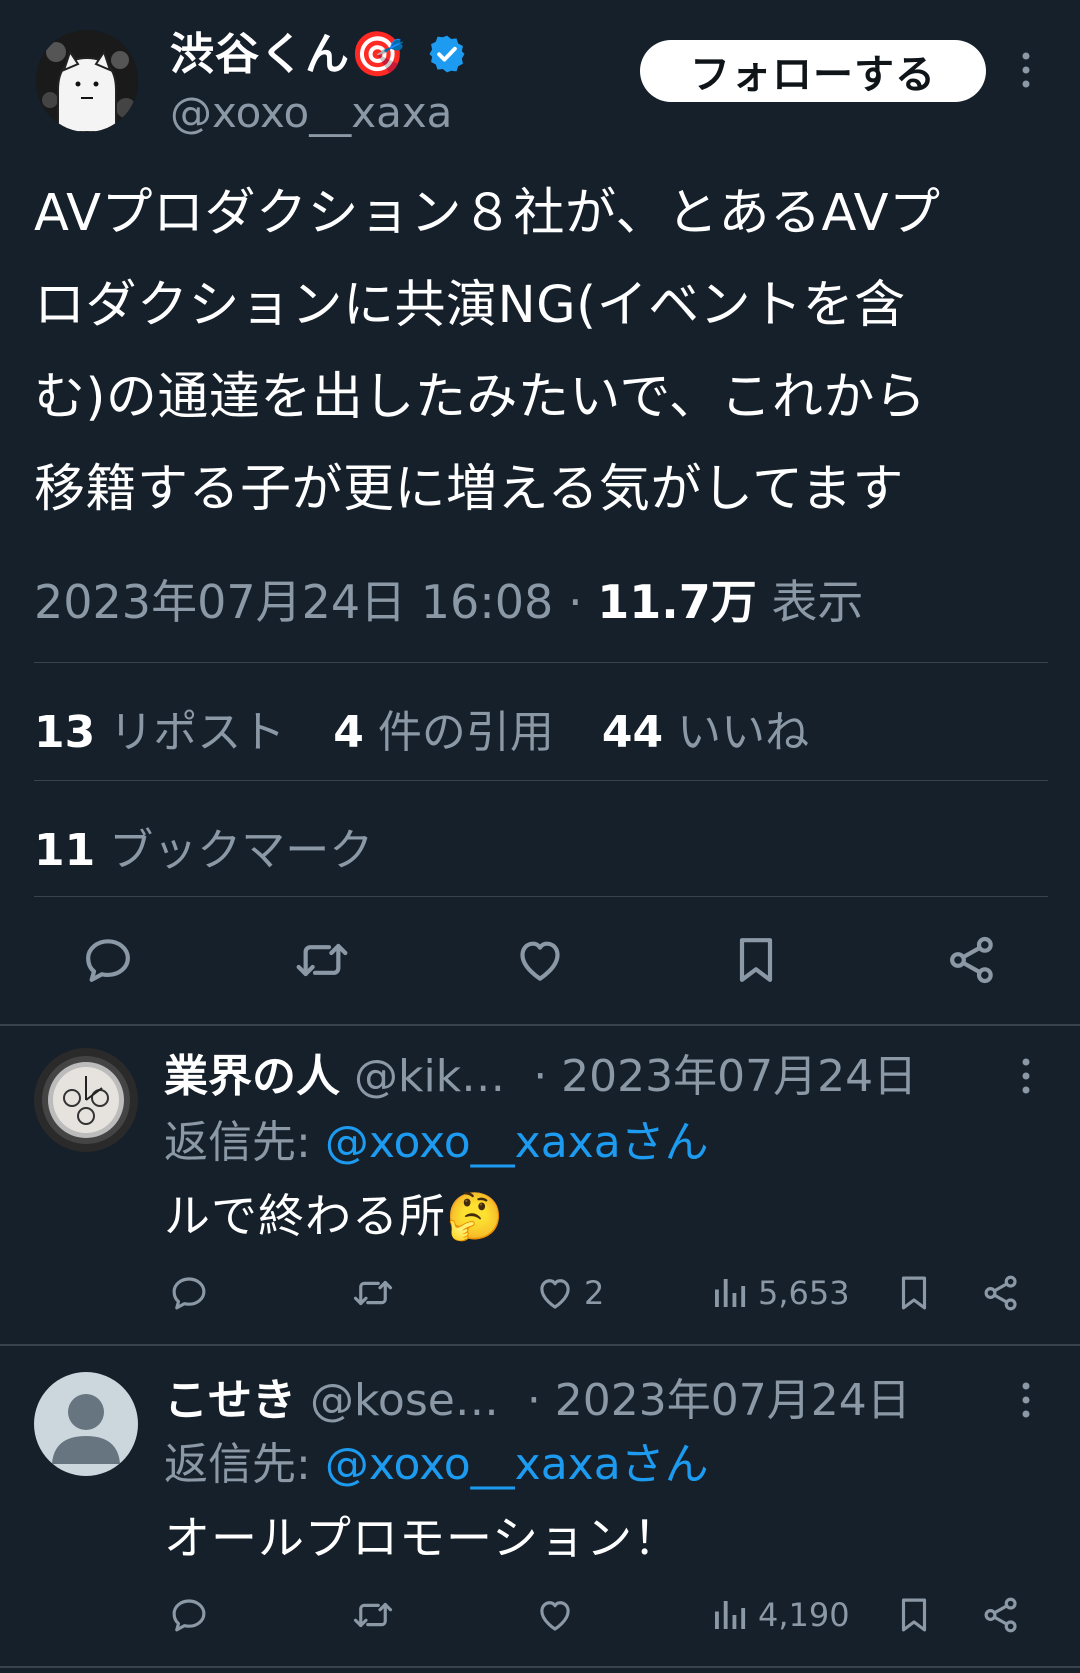 Image resolution: width=1080 pixels, height=1673 pixels. I want to click on author-display-name: 渋谷くん🎯, so click(288, 54).